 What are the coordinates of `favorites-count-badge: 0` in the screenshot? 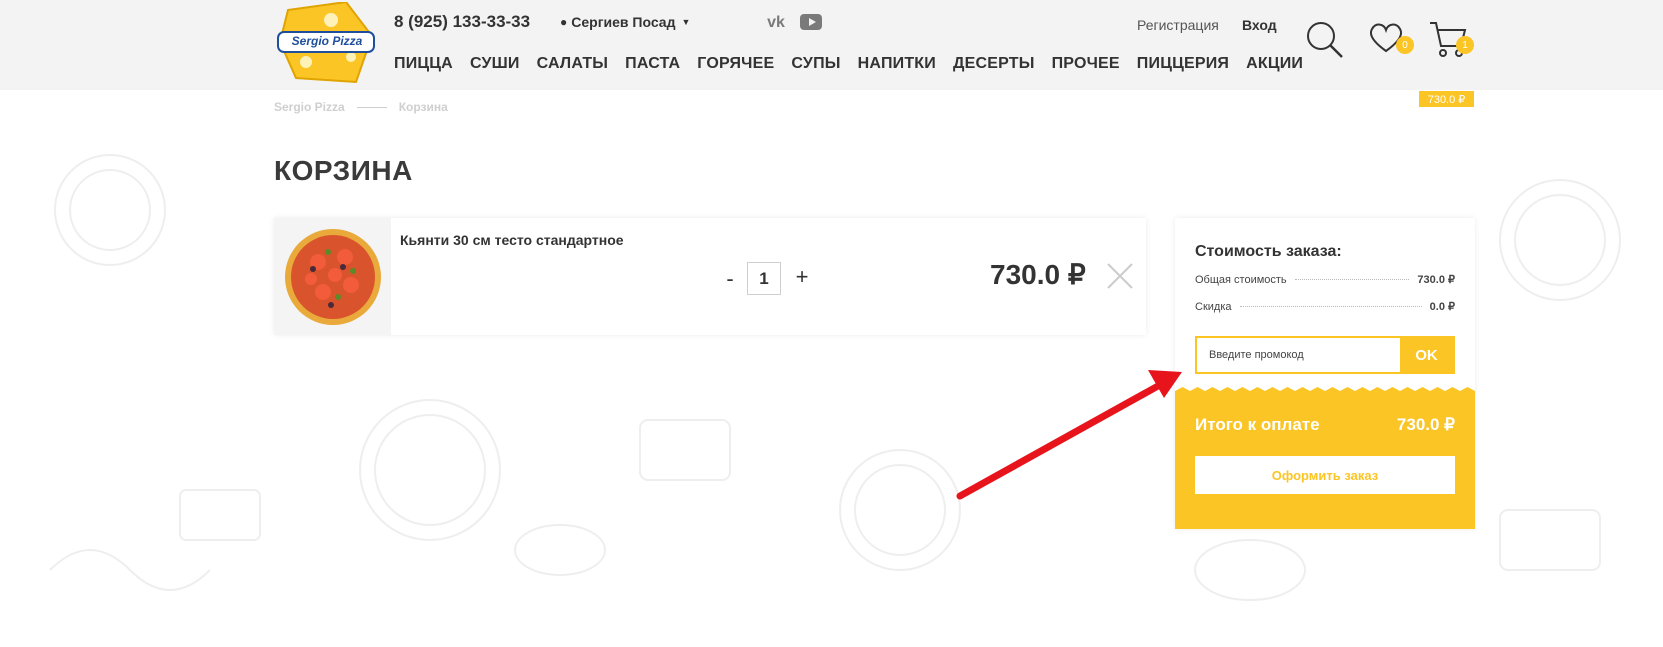 It's located at (1405, 45).